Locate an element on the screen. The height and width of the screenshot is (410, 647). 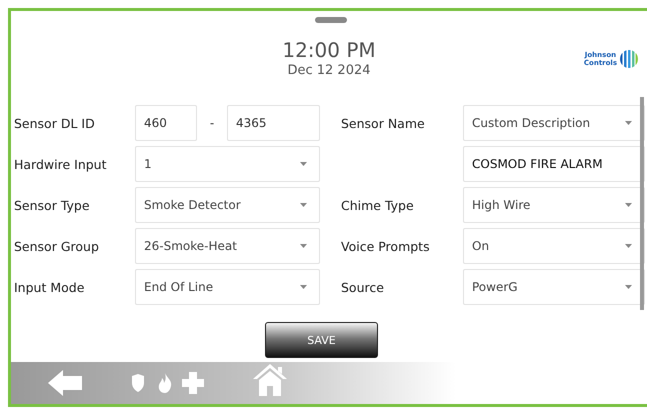
input-field: COSMOD FIRE ALARM is located at coordinates (554, 164).